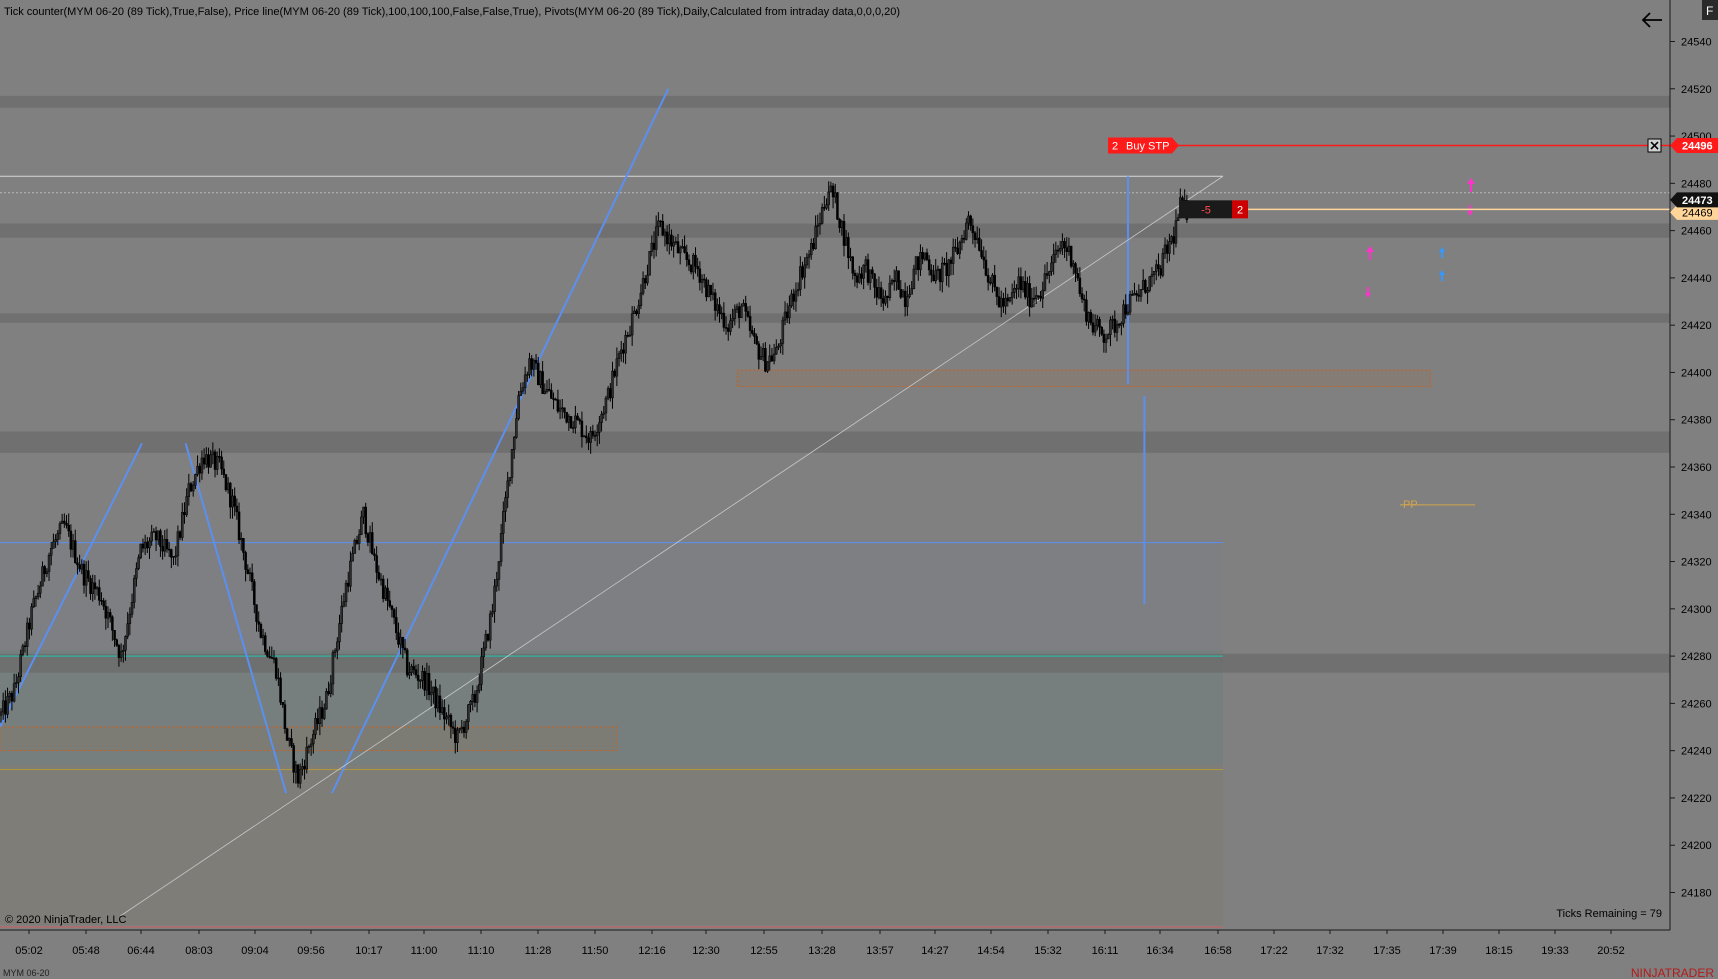  What do you see at coordinates (369, 951) in the screenshot?
I see `time-tick-label: 10:17` at bounding box center [369, 951].